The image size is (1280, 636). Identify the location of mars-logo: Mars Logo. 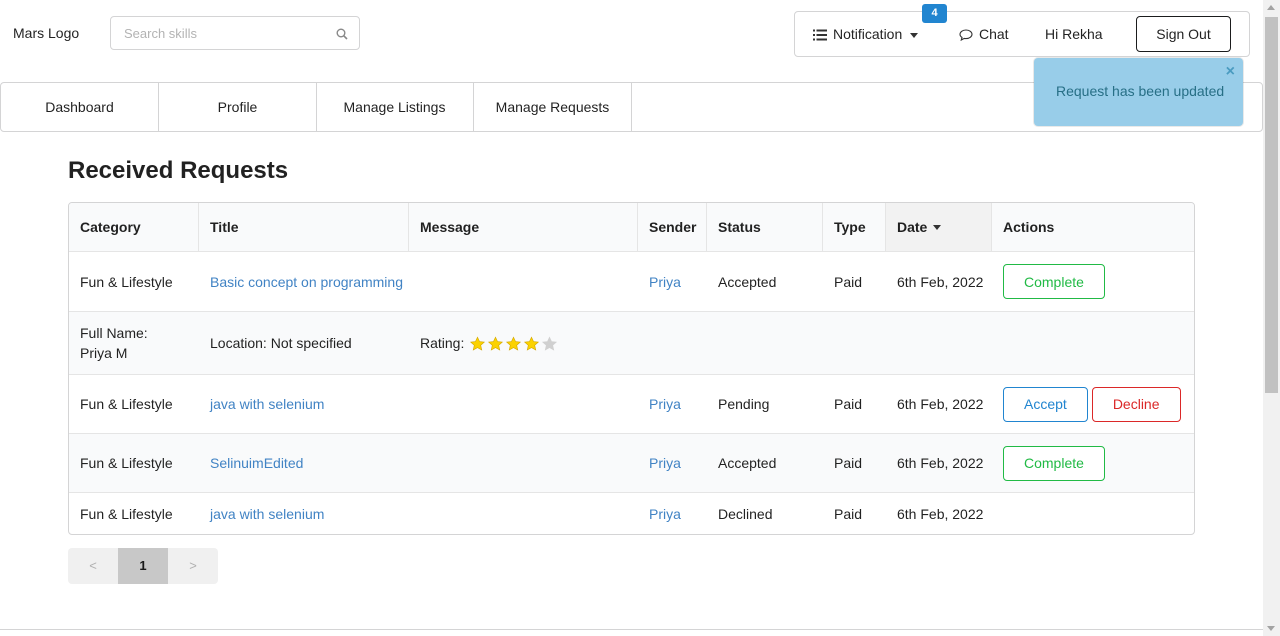
(46, 33).